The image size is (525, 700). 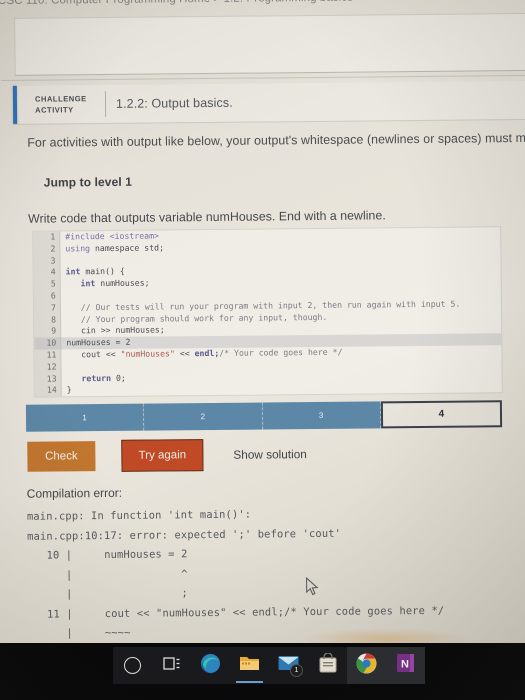 I want to click on windows-taskbar: 1N, so click(x=262, y=671).